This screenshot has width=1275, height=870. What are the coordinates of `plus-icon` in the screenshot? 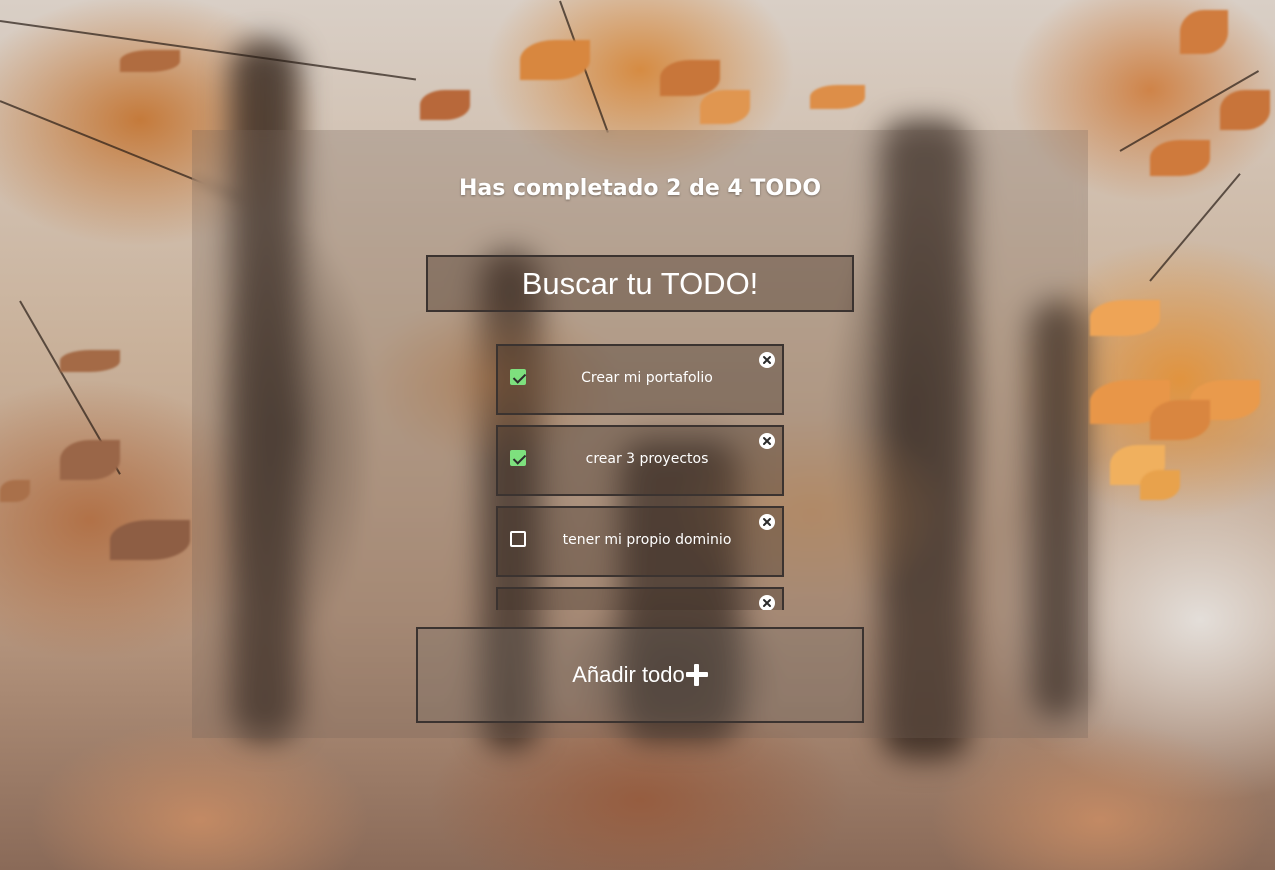 It's located at (696, 675).